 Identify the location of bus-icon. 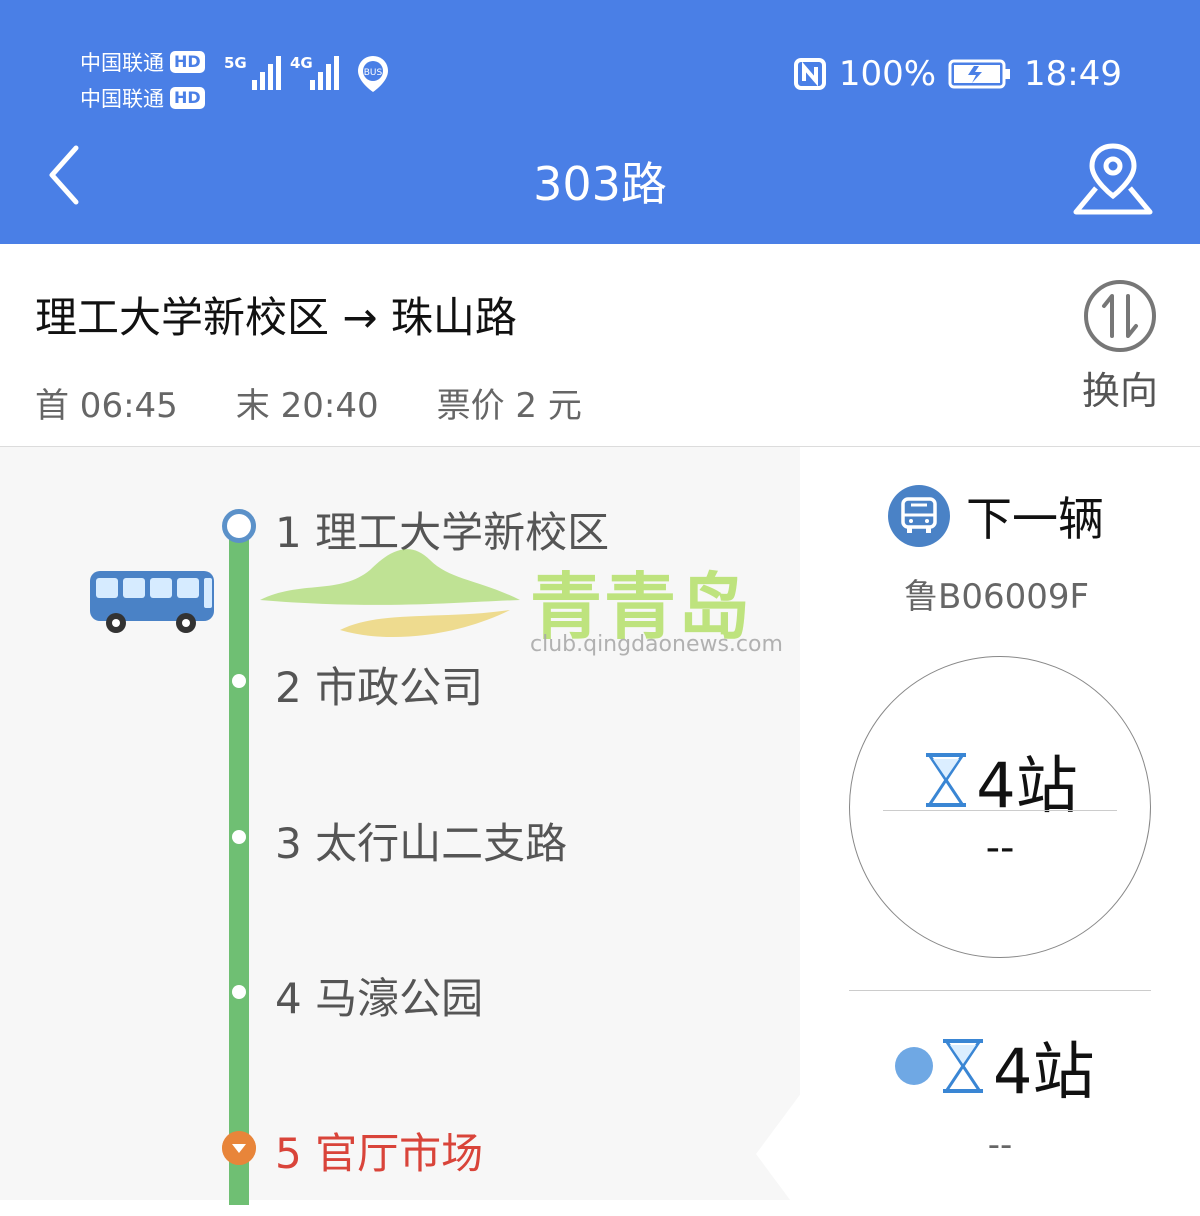
(919, 516).